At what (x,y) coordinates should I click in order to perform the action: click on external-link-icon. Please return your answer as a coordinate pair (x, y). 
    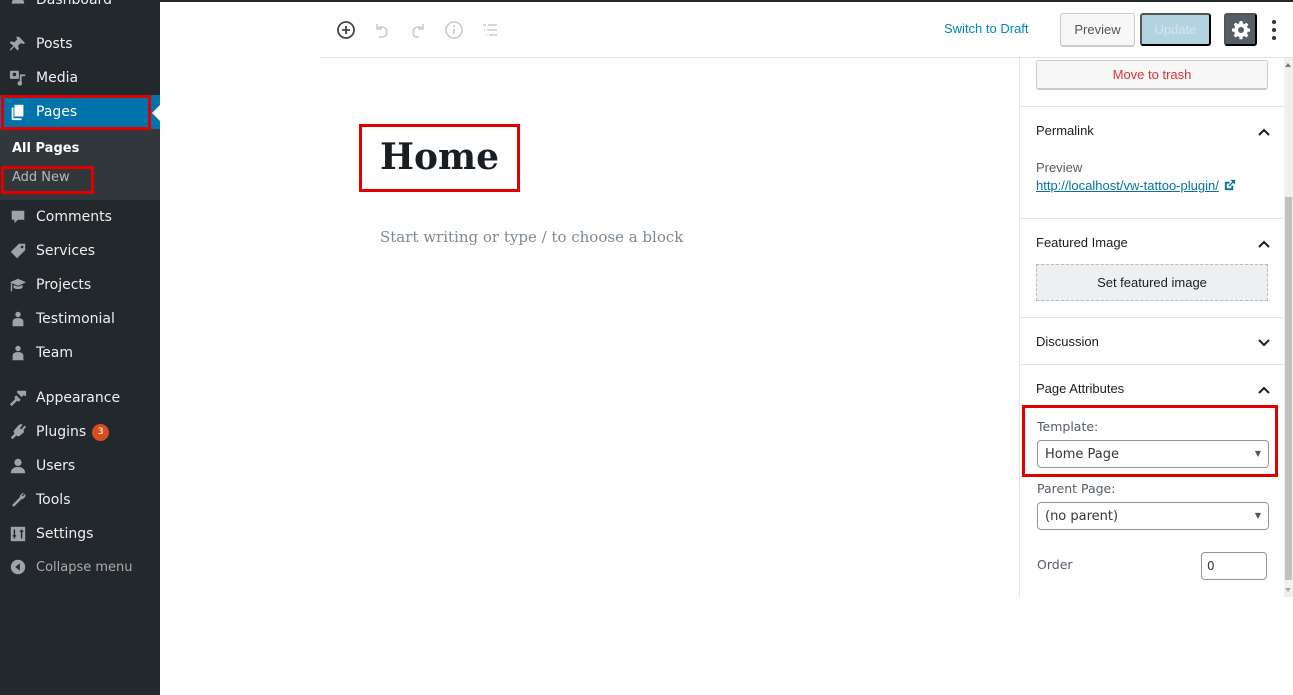
    Looking at the image, I should click on (1229, 185).